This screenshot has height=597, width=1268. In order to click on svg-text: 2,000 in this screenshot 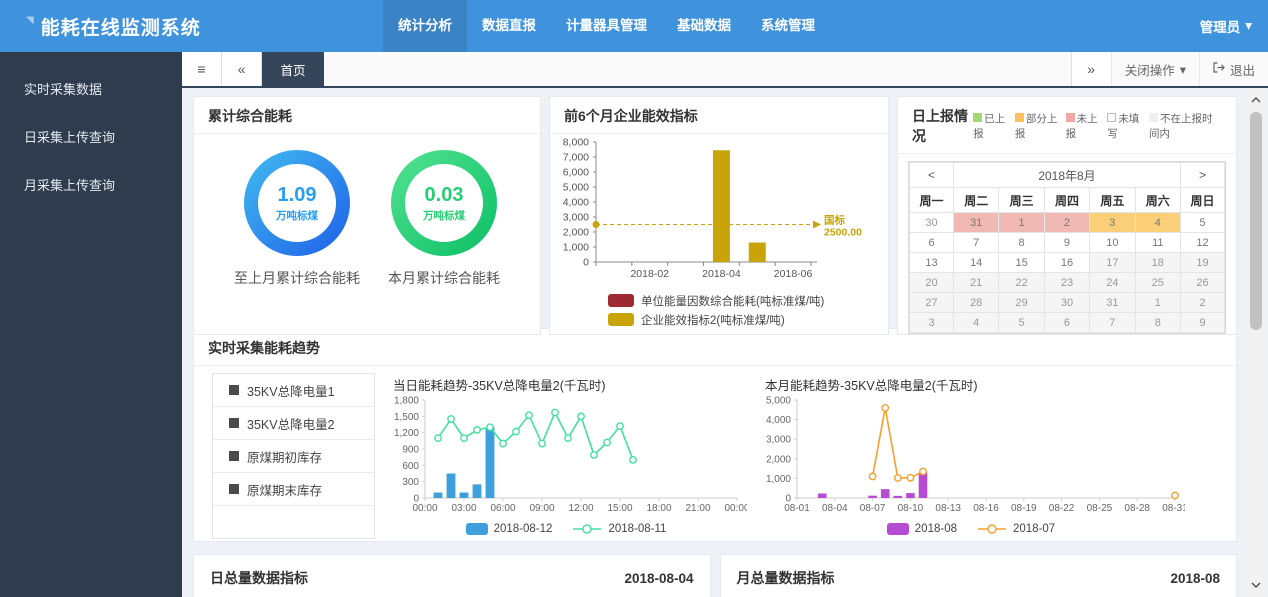, I will do `click(778, 459)`.